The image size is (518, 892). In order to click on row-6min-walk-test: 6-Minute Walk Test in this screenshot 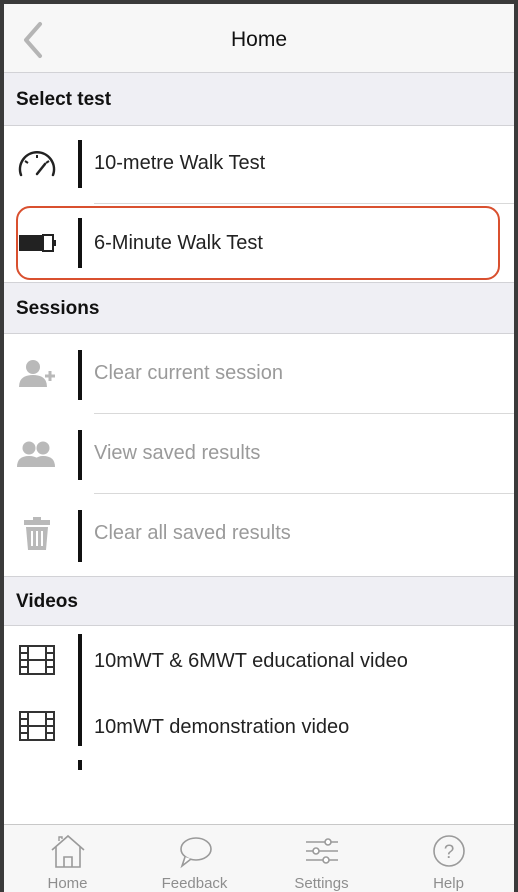, I will do `click(259, 243)`.